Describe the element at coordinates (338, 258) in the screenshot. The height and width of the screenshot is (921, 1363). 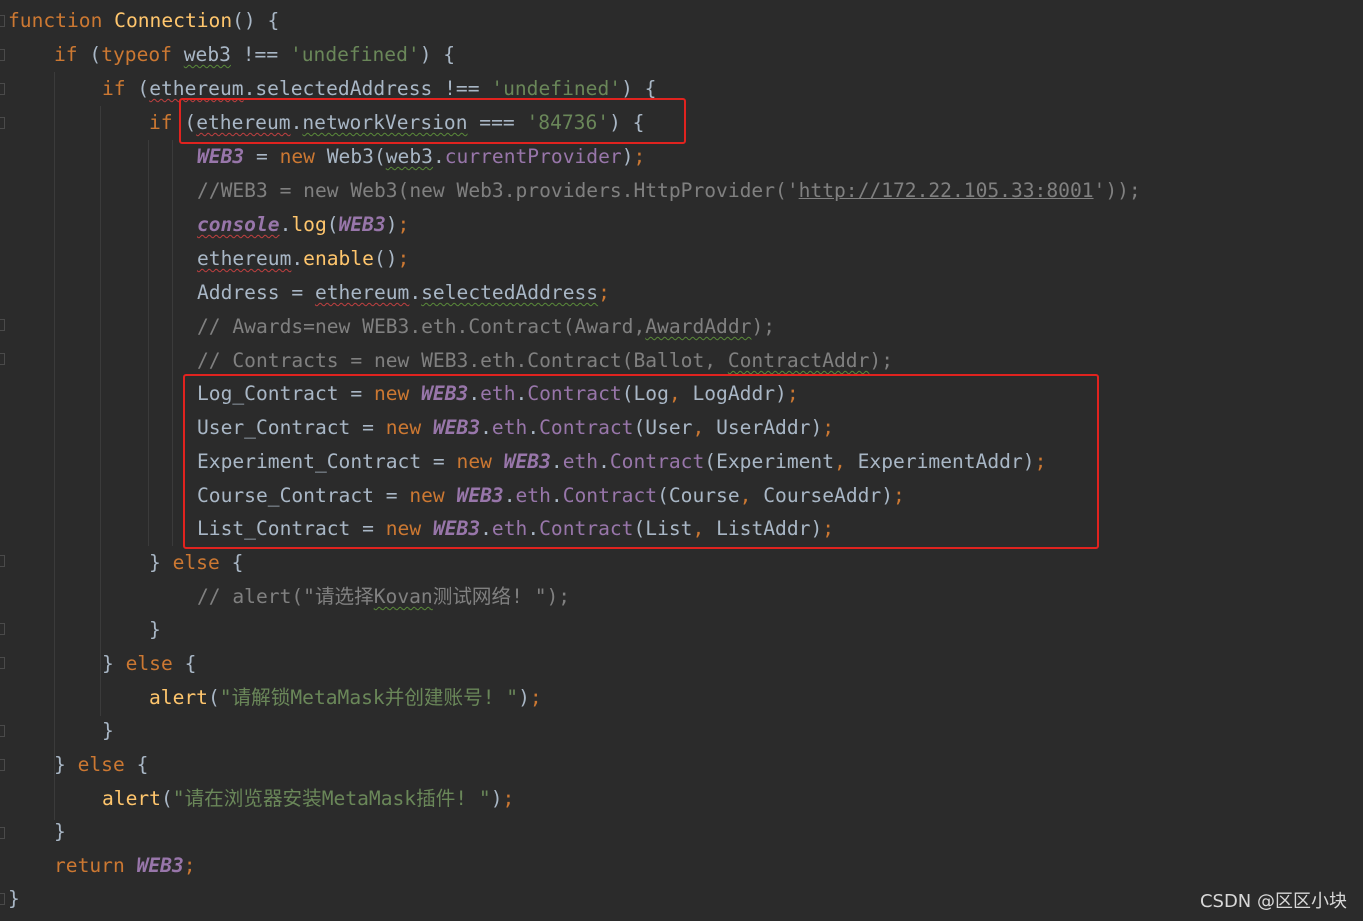
I see `method-enable: enable` at that location.